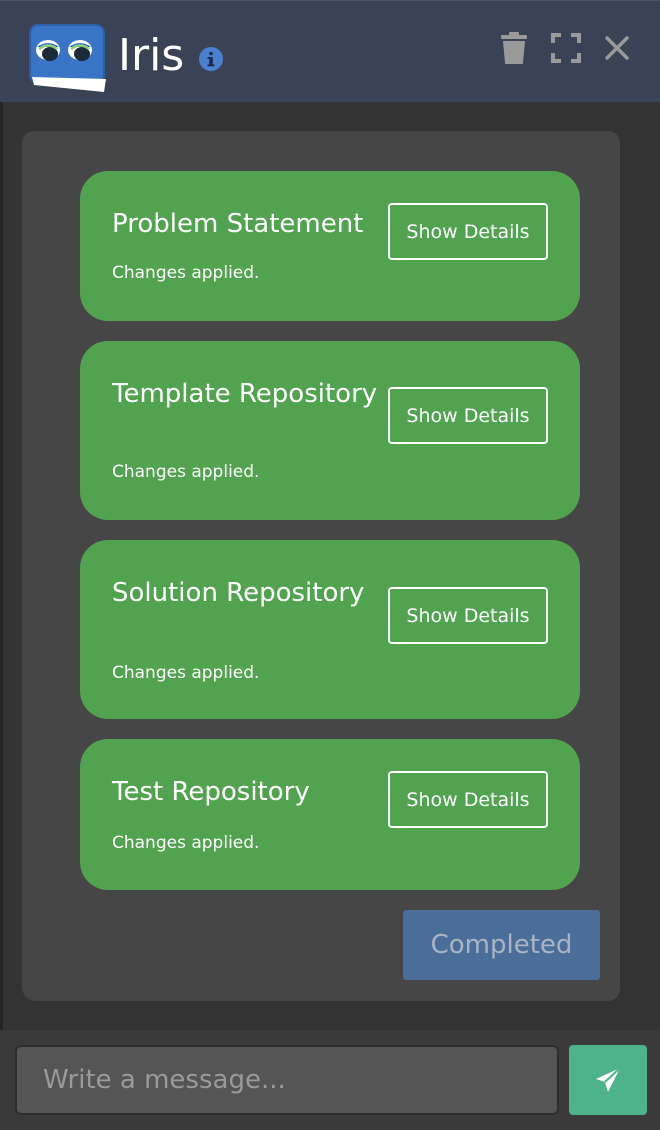  I want to click on chat-title: Iris, so click(151, 55).